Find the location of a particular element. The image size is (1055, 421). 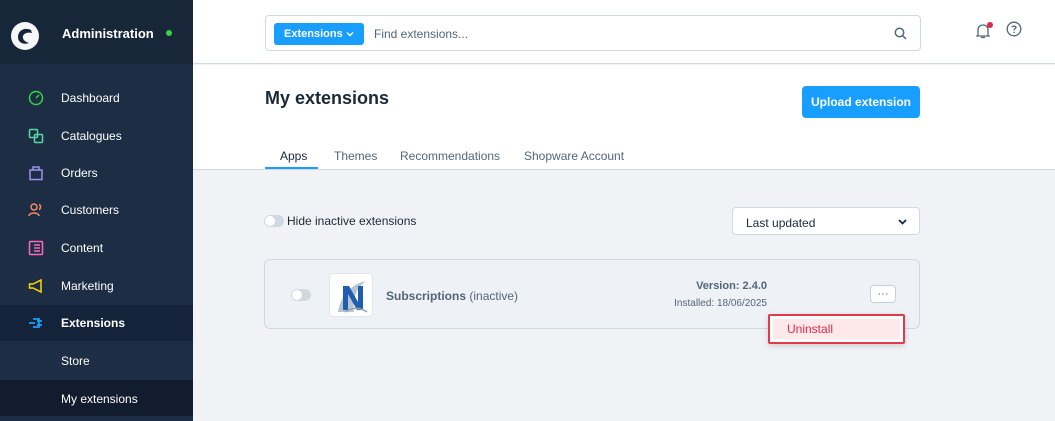

tab-apps: Apps is located at coordinates (293, 156).